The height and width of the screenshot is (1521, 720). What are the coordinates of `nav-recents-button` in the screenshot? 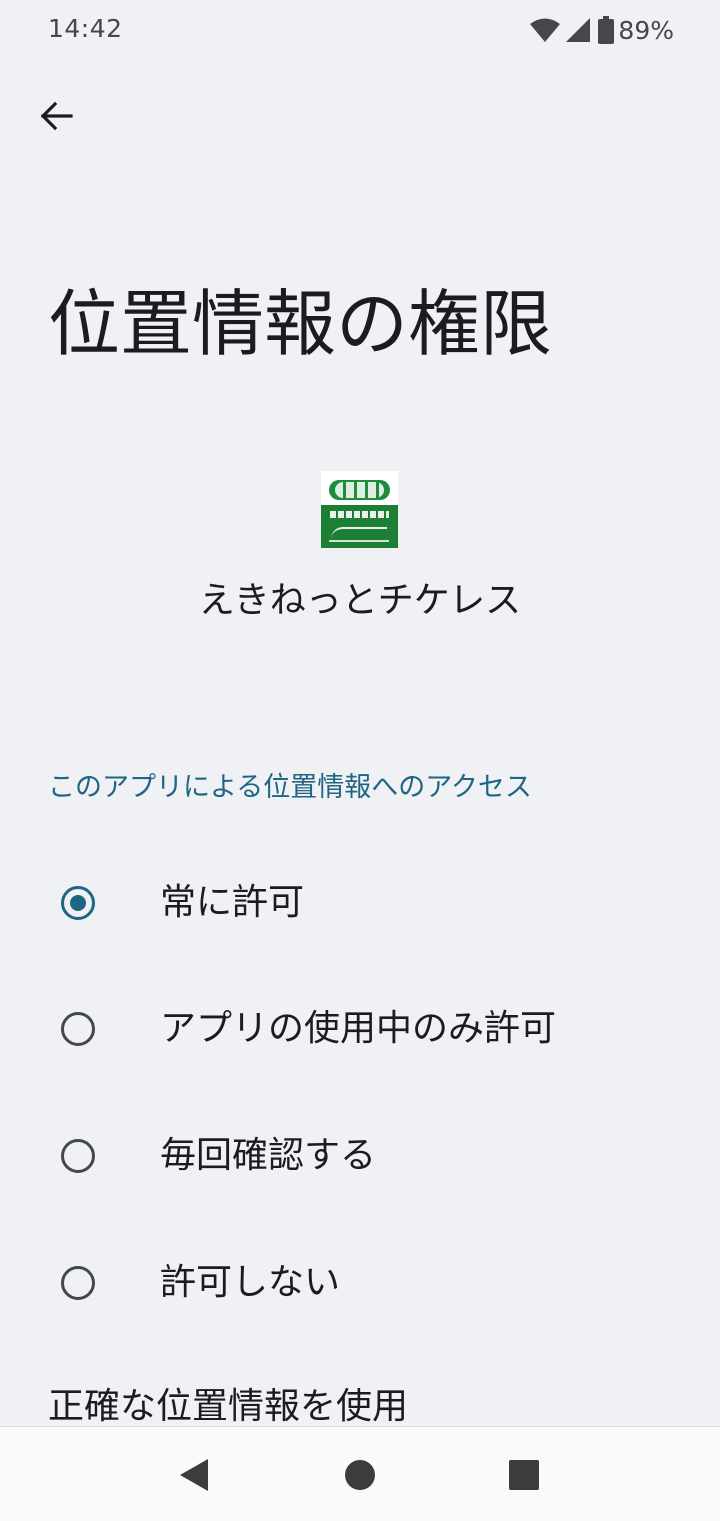 It's located at (524, 1475).